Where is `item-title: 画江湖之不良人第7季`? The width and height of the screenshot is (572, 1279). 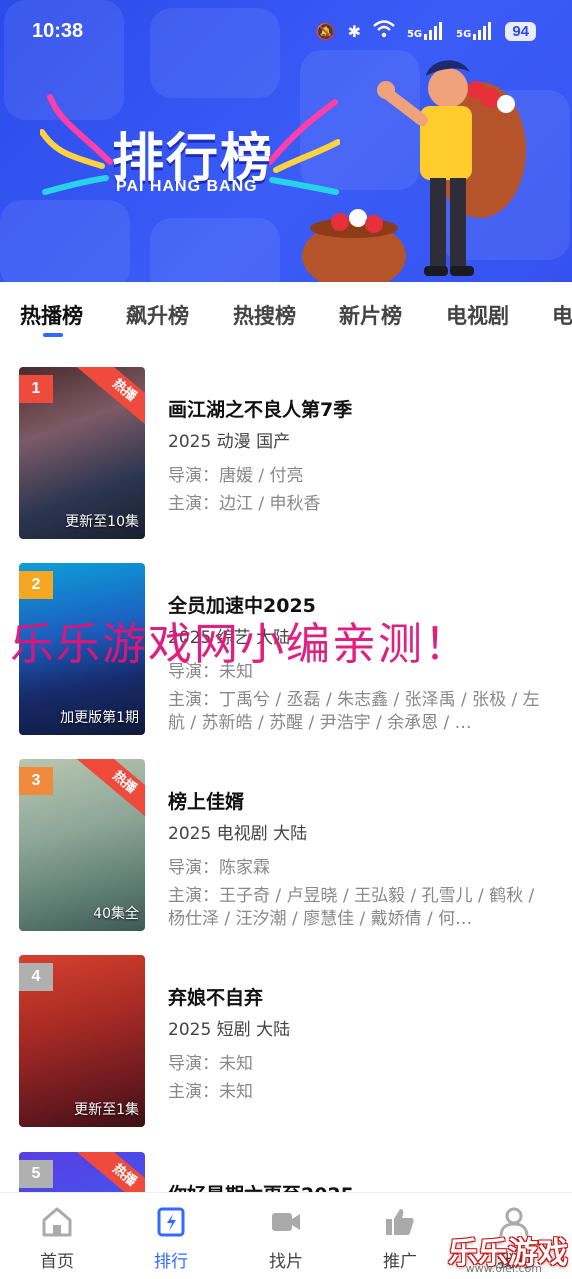 item-title: 画江湖之不良人第7季 is located at coordinates (260, 408).